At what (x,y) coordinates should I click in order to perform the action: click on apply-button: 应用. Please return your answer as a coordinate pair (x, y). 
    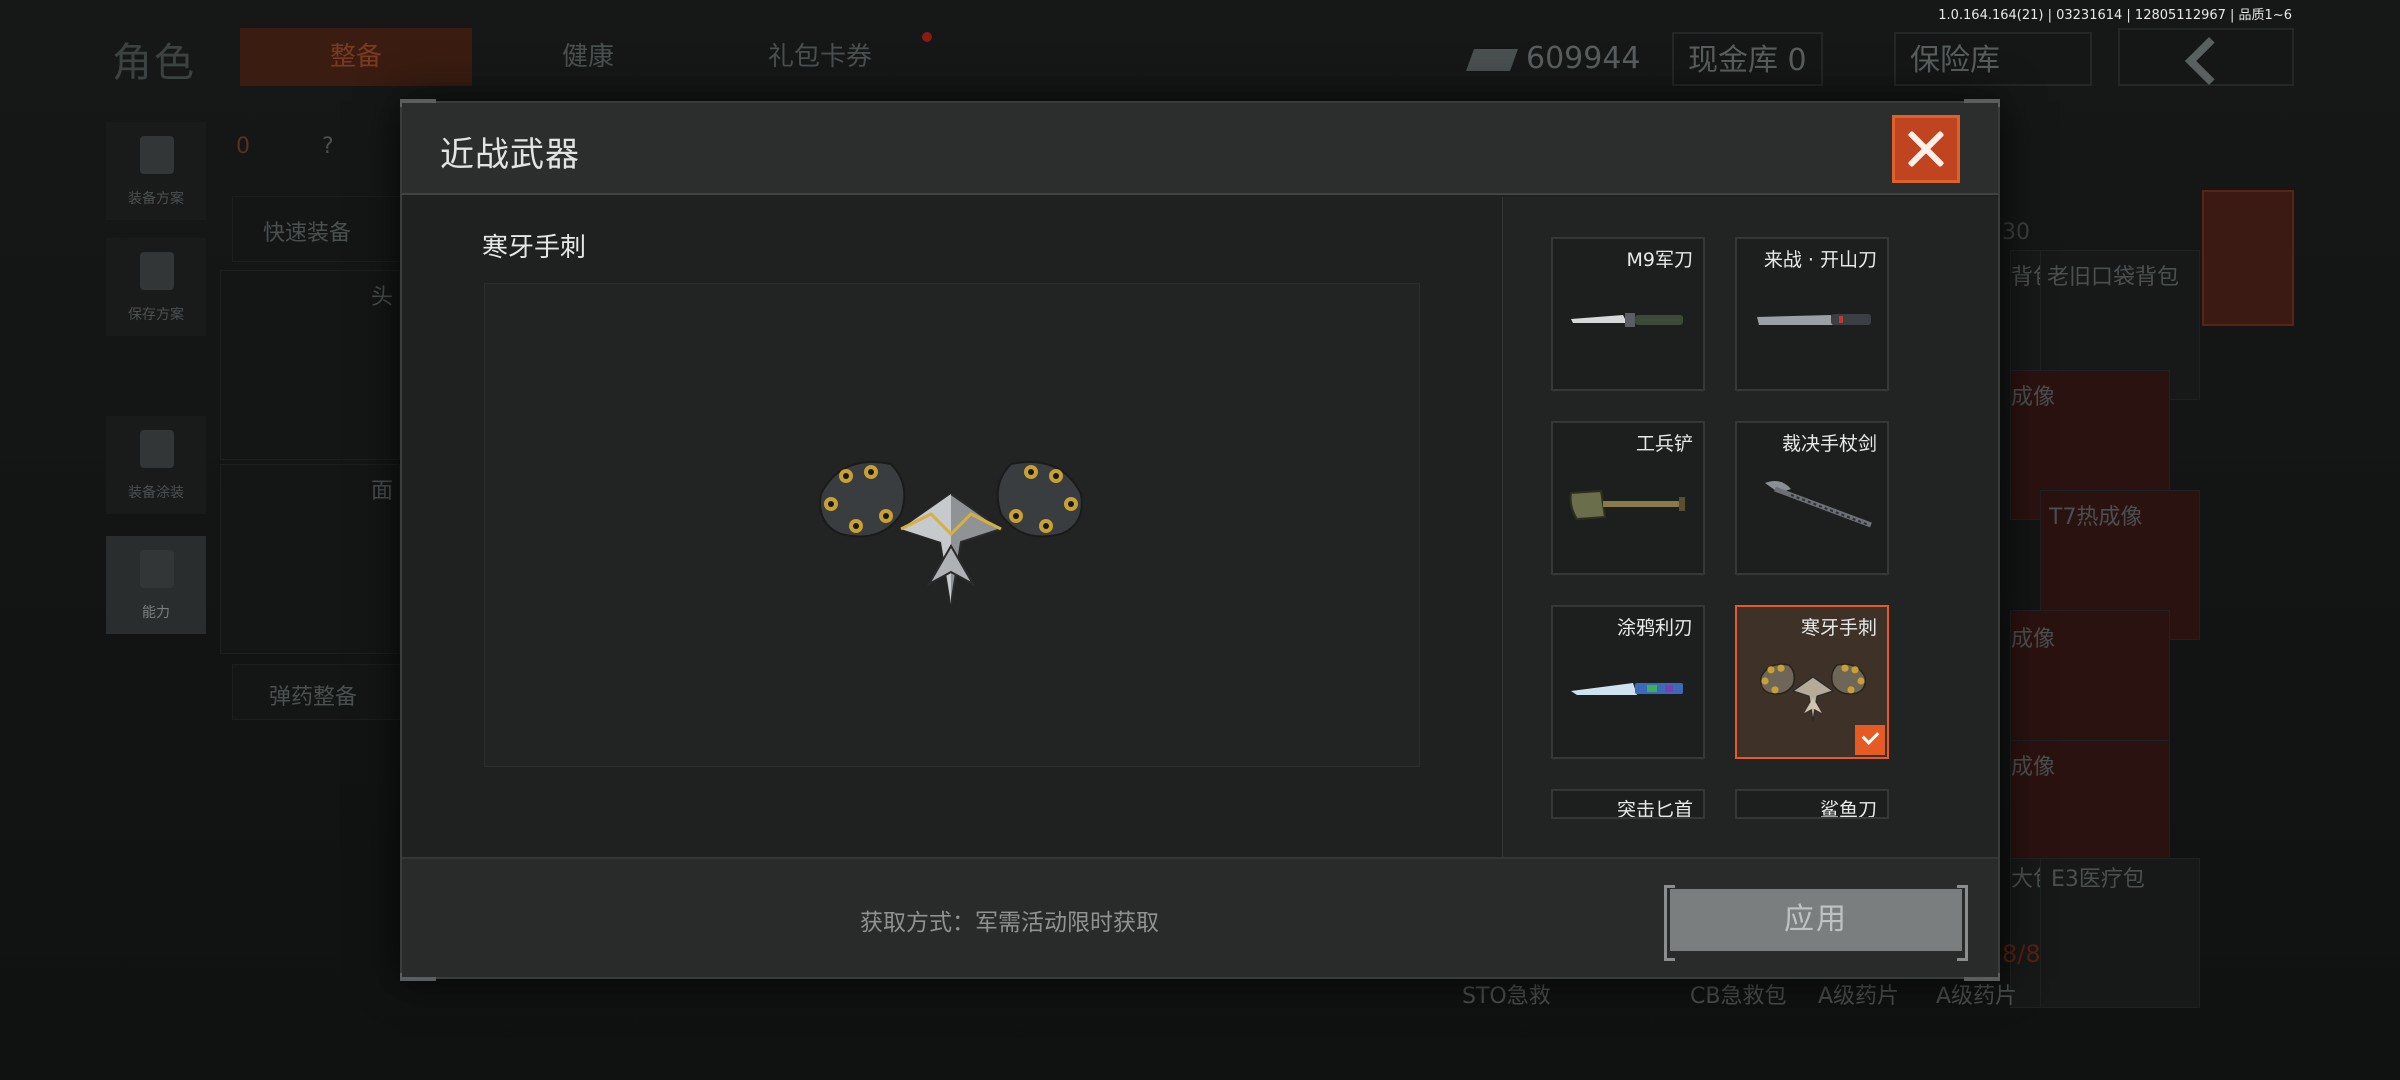
    Looking at the image, I should click on (1816, 923).